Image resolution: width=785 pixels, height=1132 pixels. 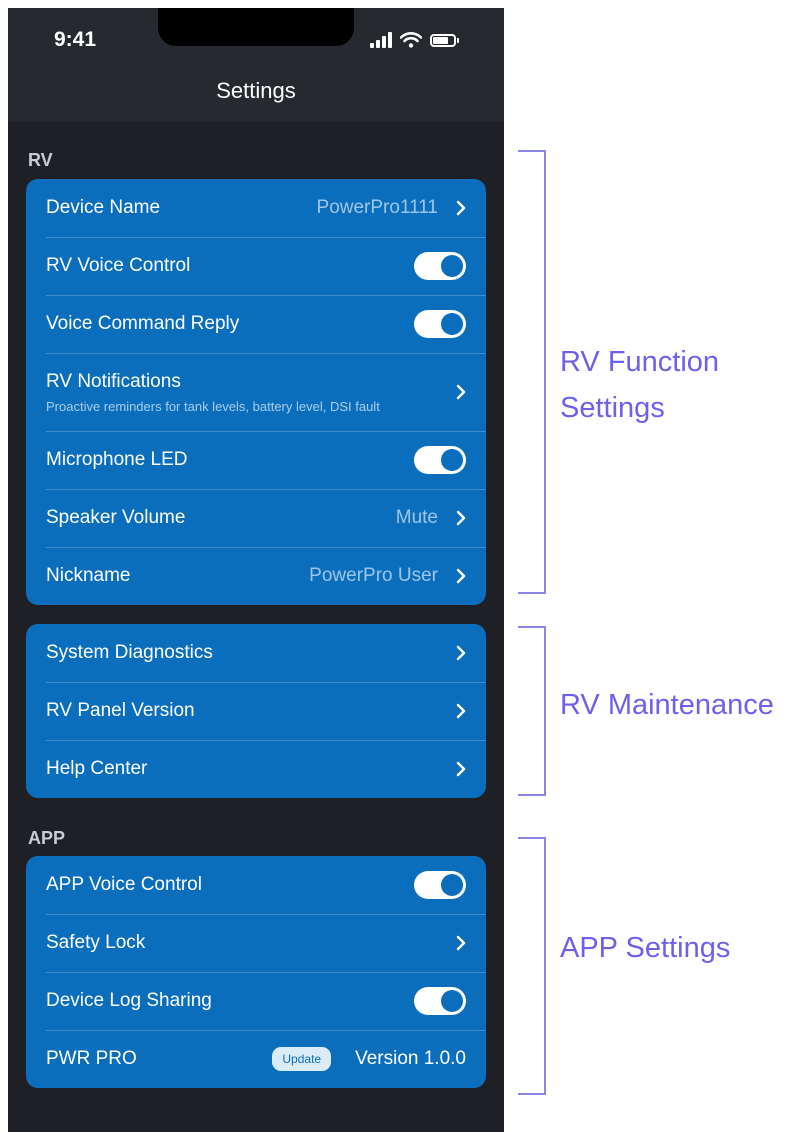 What do you see at coordinates (124, 884) in the screenshot?
I see `row-label: APP Voice Control` at bounding box center [124, 884].